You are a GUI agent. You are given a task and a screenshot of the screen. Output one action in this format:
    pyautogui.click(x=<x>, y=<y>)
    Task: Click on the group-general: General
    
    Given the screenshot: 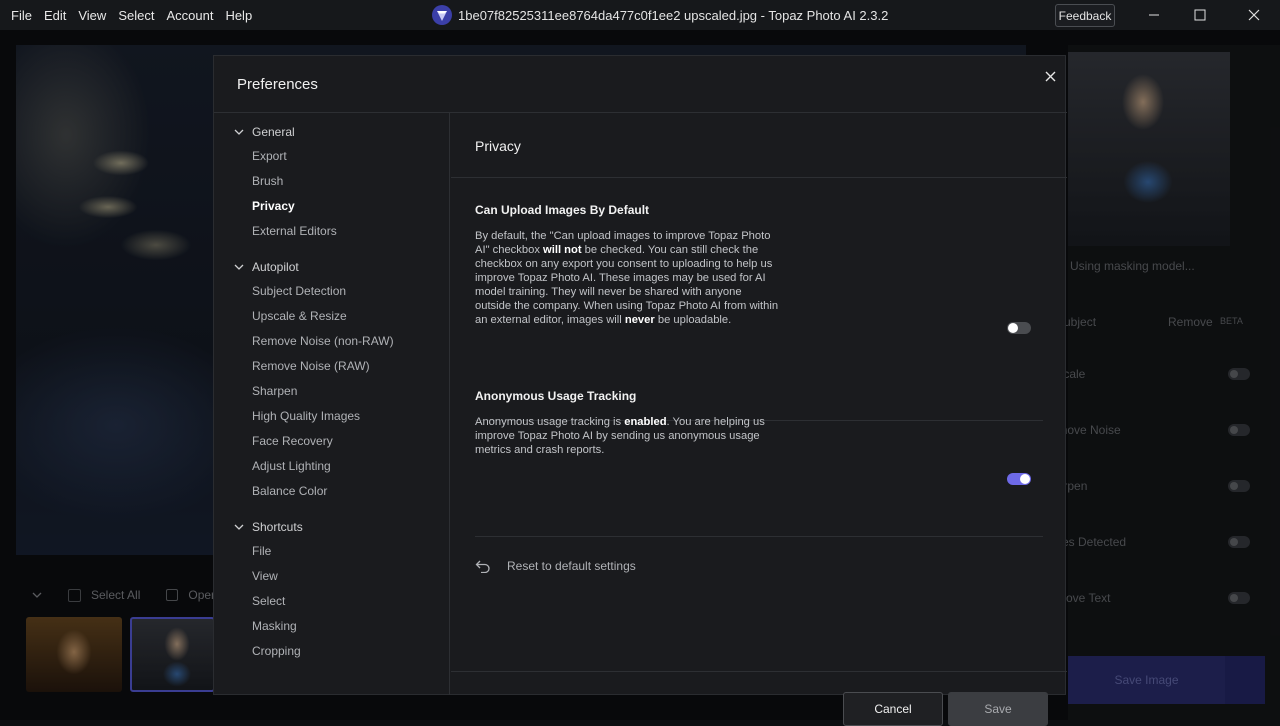 What is the action you would take?
    pyautogui.click(x=264, y=132)
    